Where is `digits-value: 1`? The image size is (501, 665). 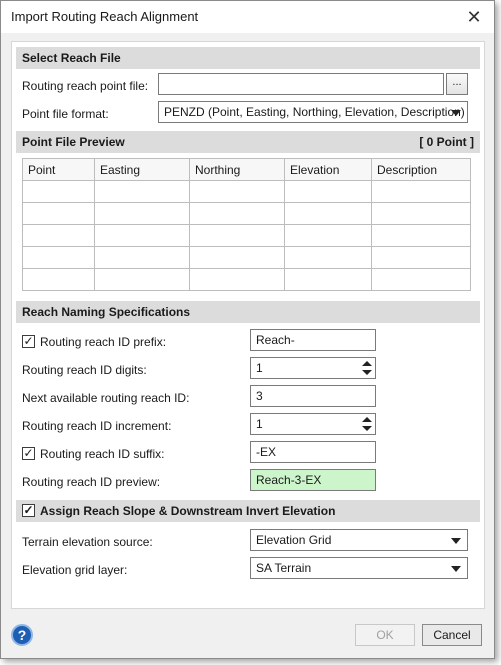 digits-value: 1 is located at coordinates (259, 368).